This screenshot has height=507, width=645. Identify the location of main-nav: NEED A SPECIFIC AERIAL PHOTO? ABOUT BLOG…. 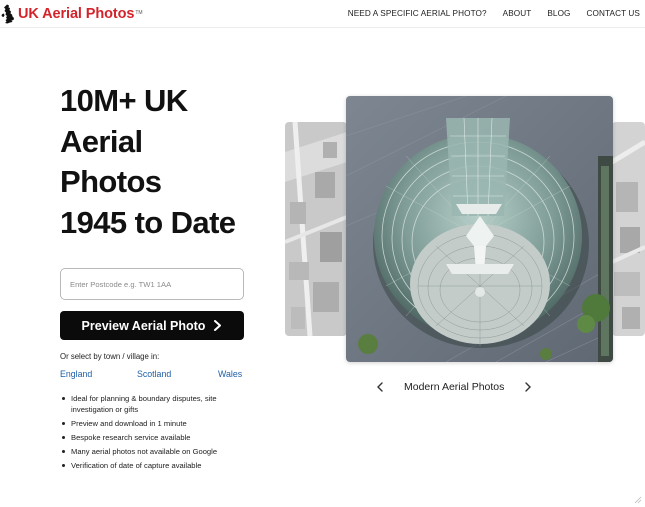
(486, 13).